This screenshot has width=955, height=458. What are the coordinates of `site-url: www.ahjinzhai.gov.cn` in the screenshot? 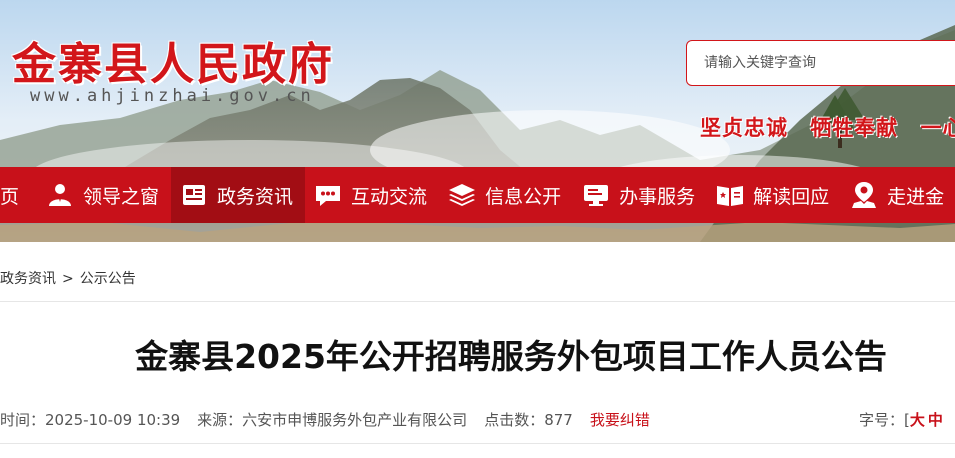 It's located at (172, 96).